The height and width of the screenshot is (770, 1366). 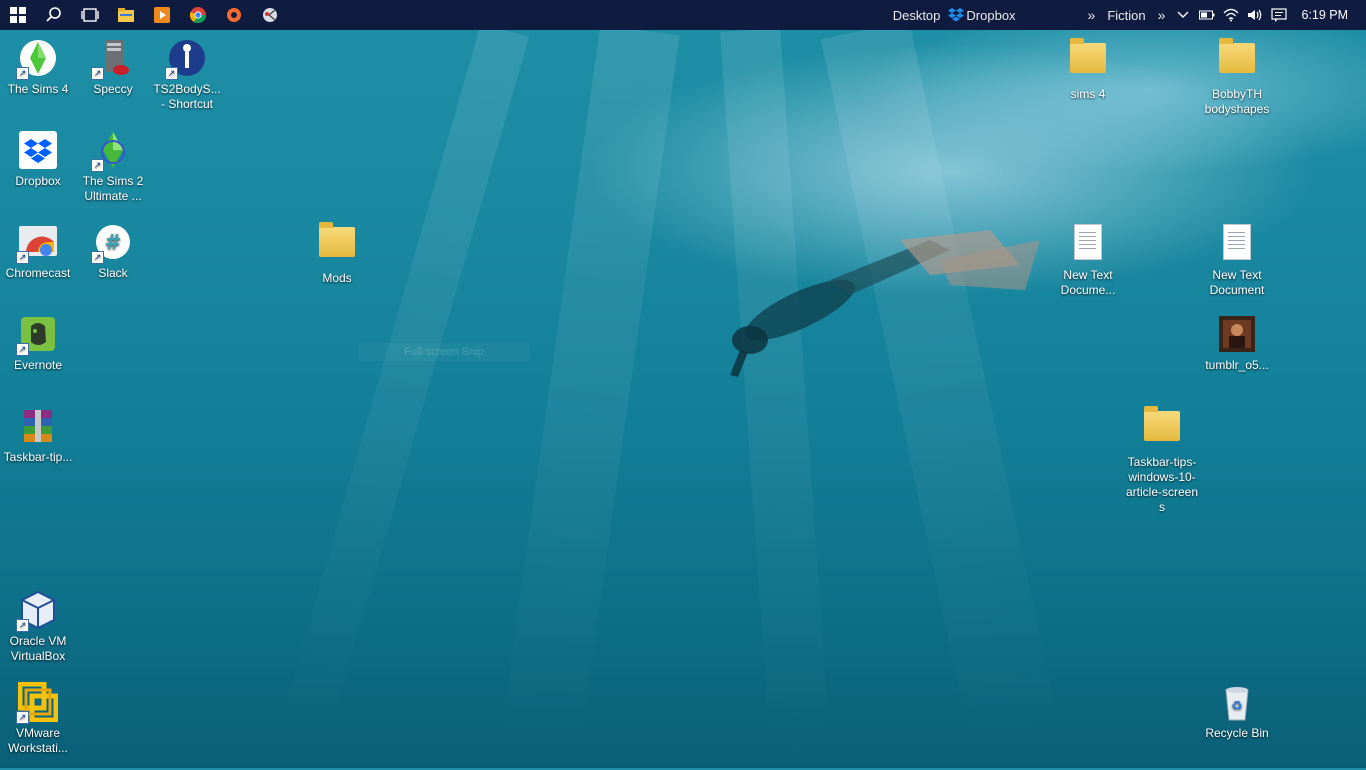 I want to click on task-view-icon, so click(x=90, y=15).